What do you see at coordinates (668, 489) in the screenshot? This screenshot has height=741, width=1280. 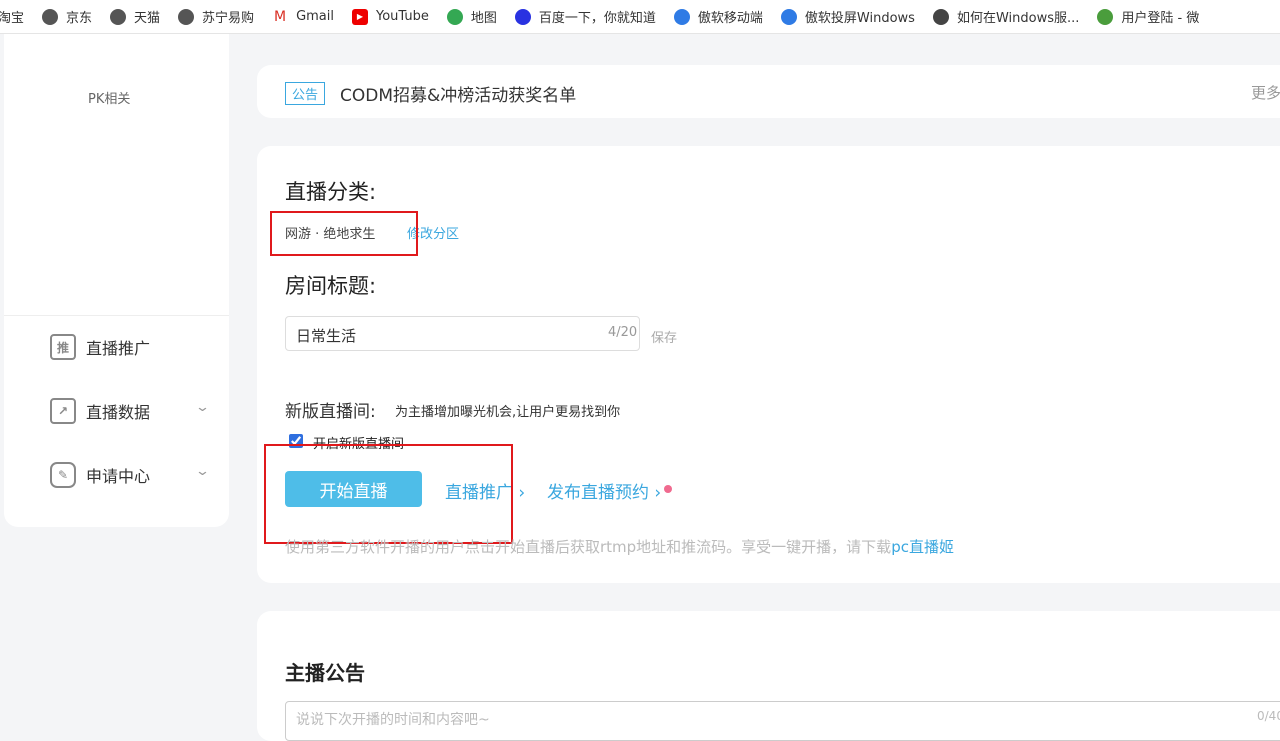 I see `red-dot-badge` at bounding box center [668, 489].